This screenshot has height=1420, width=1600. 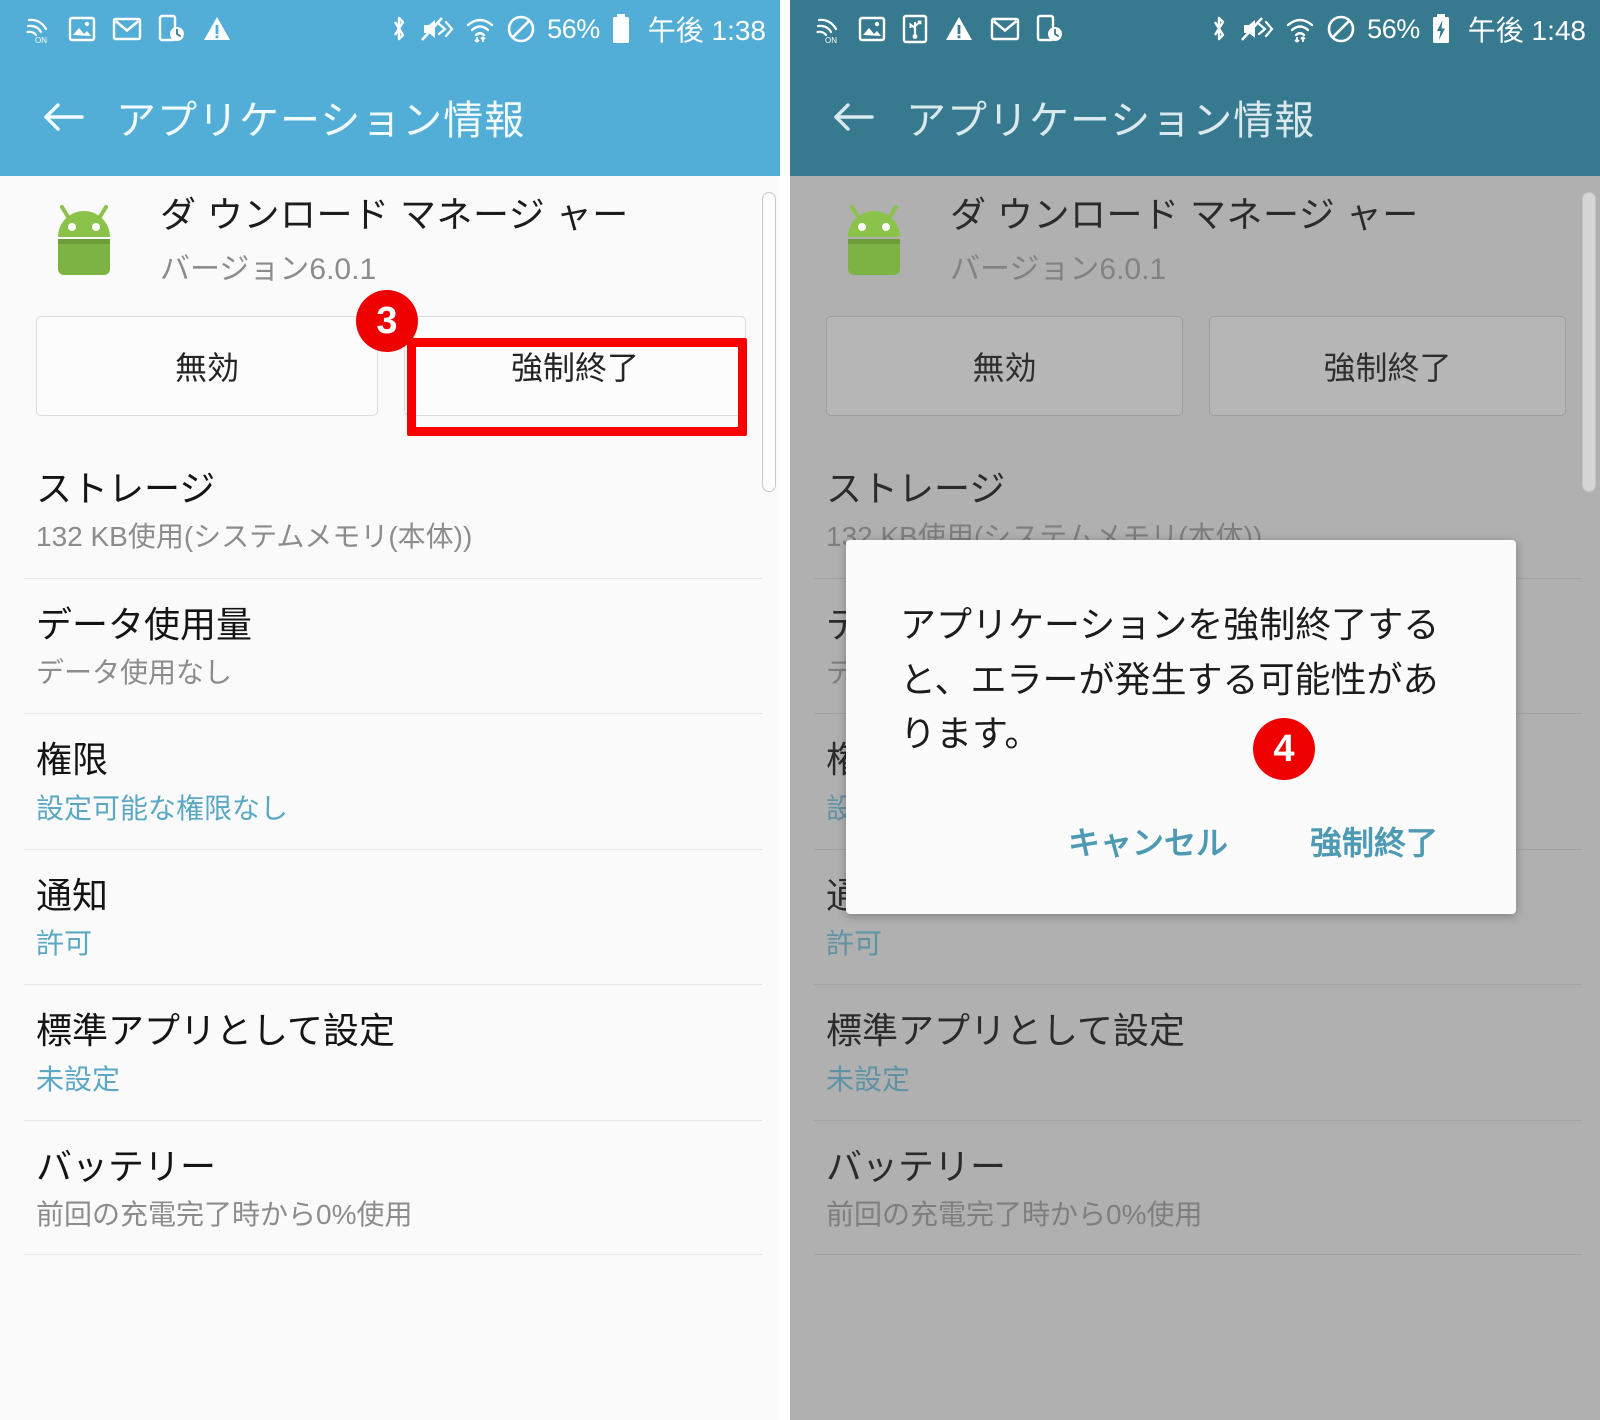 I want to click on app-bar-left: アプリケーション情報, so click(x=390, y=117).